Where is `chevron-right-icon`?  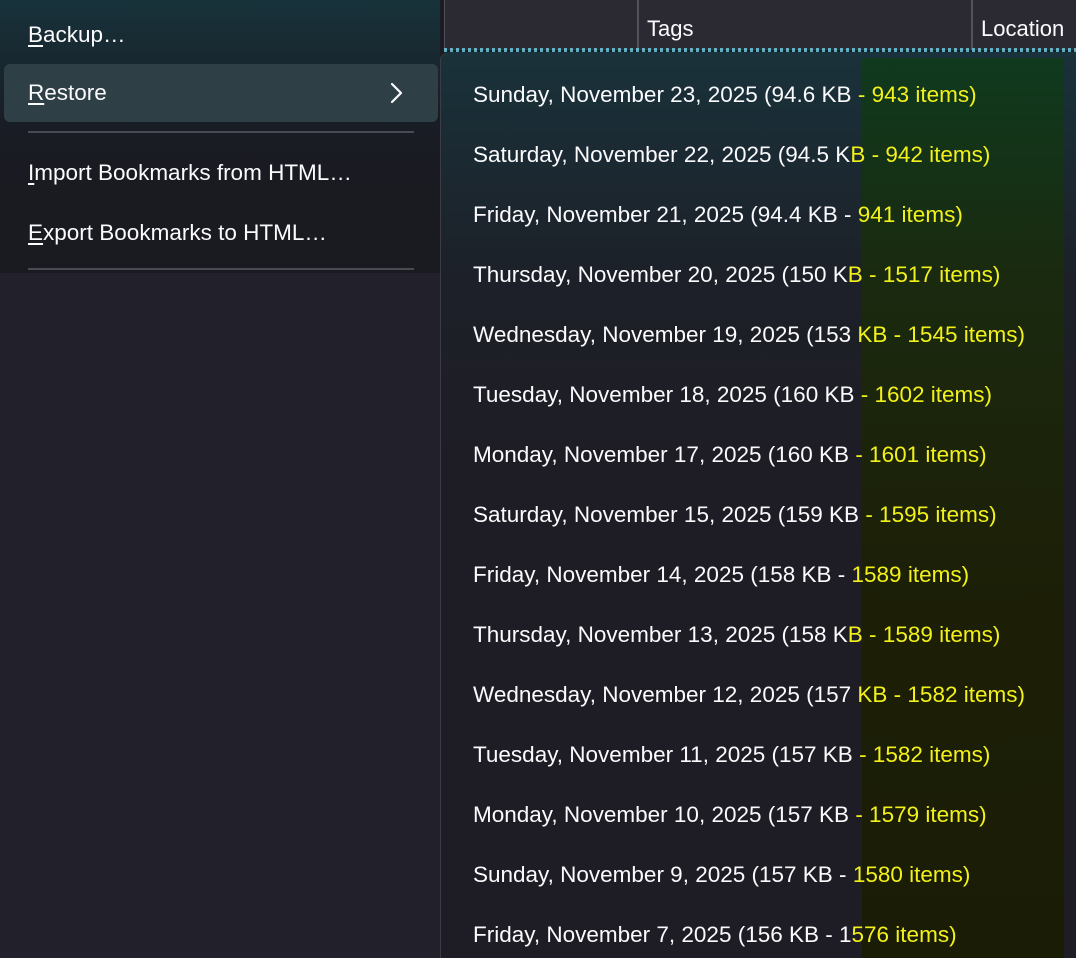 chevron-right-icon is located at coordinates (396, 93).